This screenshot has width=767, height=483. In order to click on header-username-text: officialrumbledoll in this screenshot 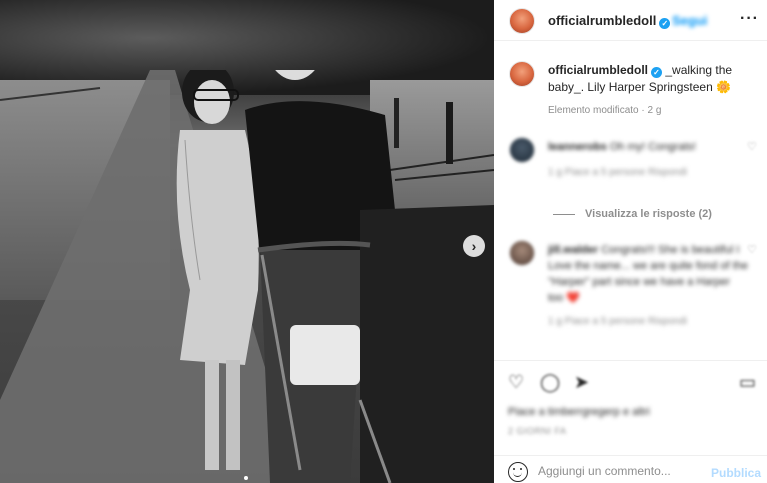, I will do `click(602, 20)`.